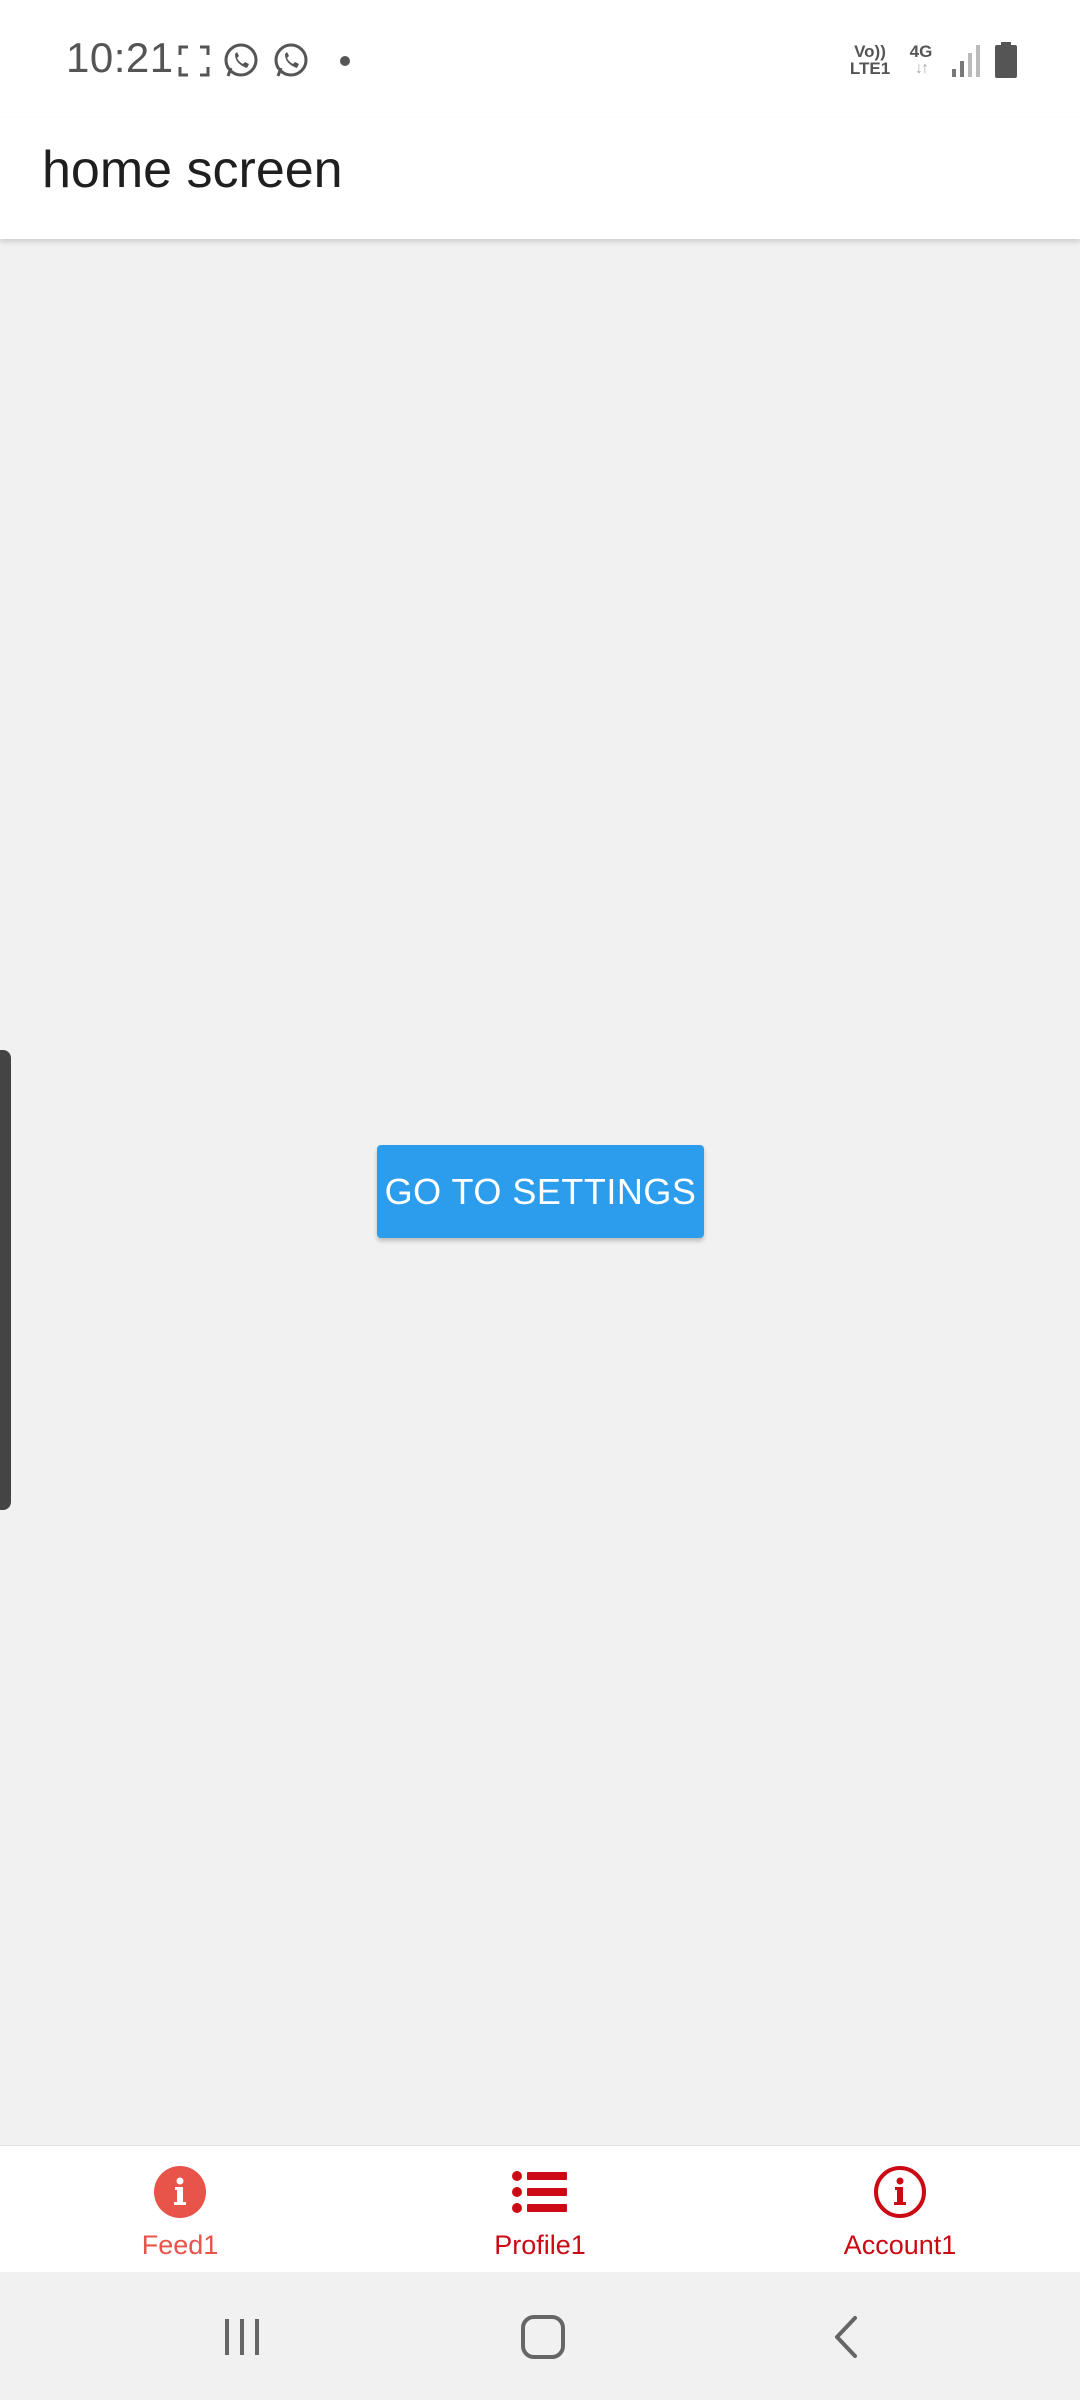 This screenshot has height=2400, width=1080. I want to click on tab-account1: Account1, so click(900, 2209).